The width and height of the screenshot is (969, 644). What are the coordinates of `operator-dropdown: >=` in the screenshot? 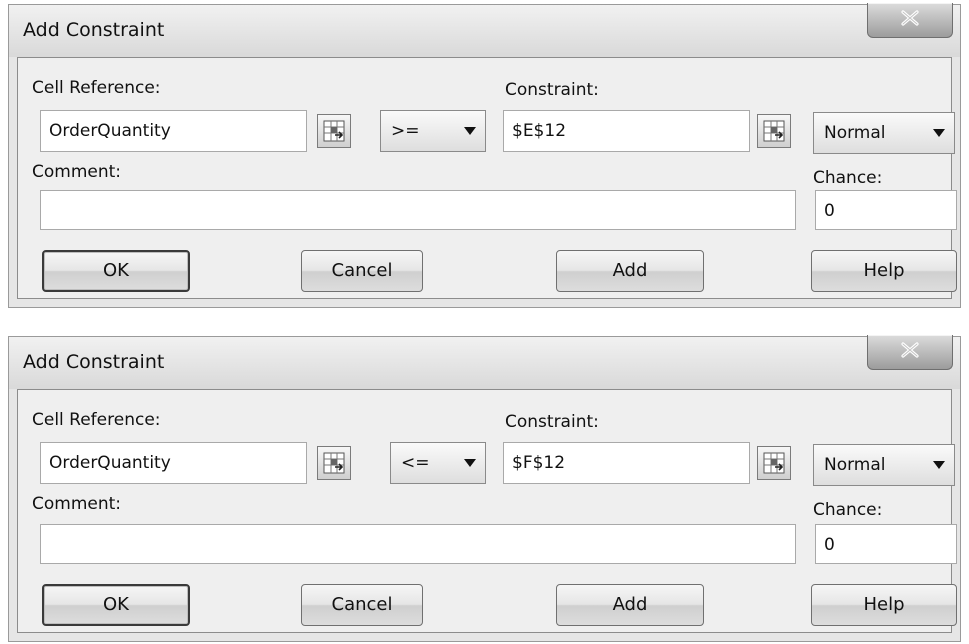 It's located at (433, 131).